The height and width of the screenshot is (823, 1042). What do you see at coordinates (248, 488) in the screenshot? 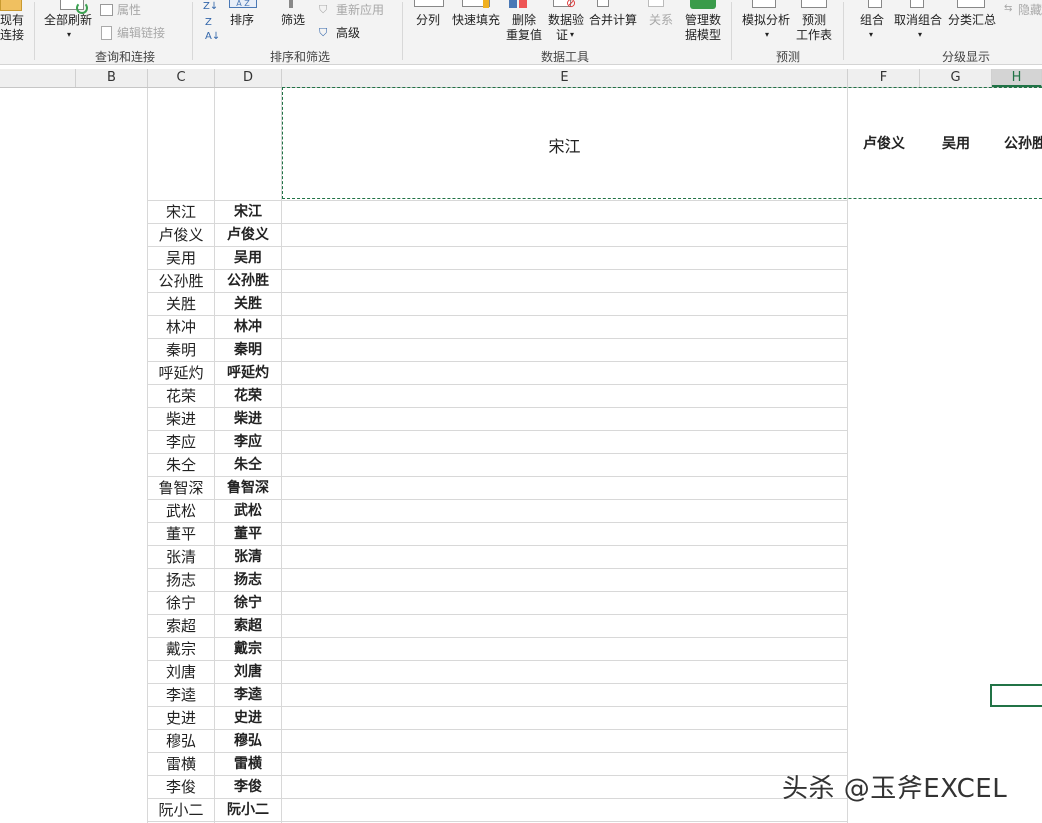
I see `cell-d: 鲁智深` at bounding box center [248, 488].